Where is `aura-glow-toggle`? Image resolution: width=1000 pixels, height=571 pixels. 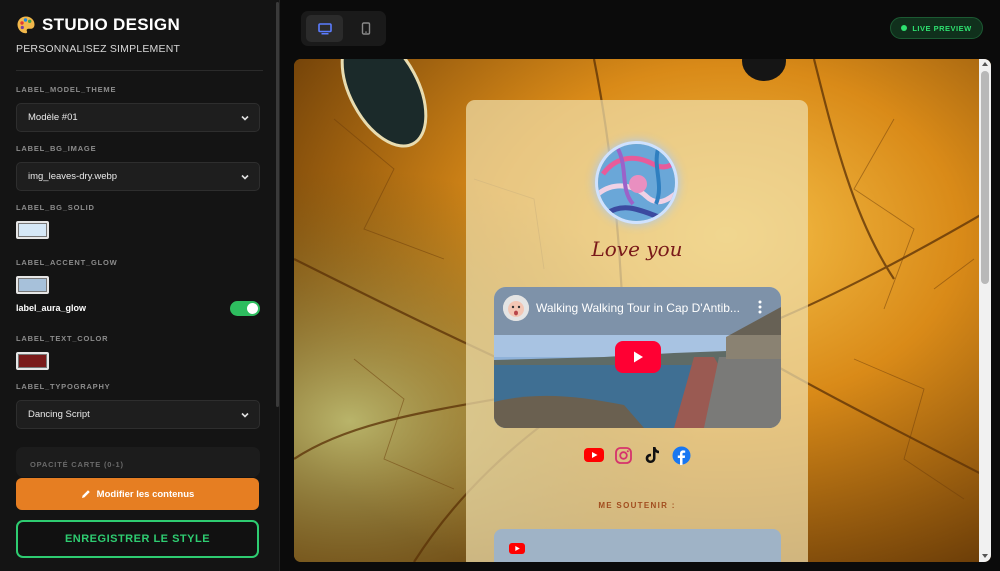
aura-glow-toggle is located at coordinates (245, 308).